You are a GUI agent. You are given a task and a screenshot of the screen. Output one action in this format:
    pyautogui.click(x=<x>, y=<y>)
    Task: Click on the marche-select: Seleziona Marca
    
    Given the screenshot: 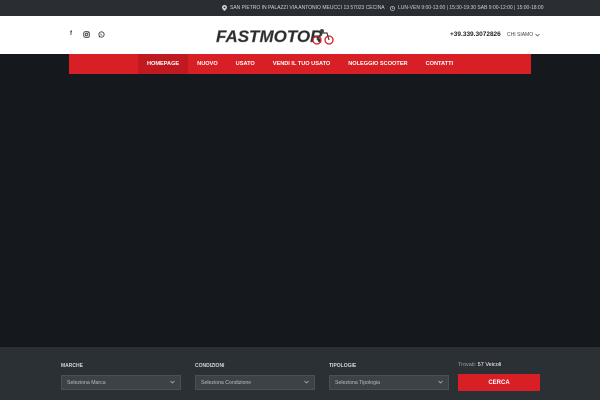 What is the action you would take?
    pyautogui.click(x=121, y=382)
    